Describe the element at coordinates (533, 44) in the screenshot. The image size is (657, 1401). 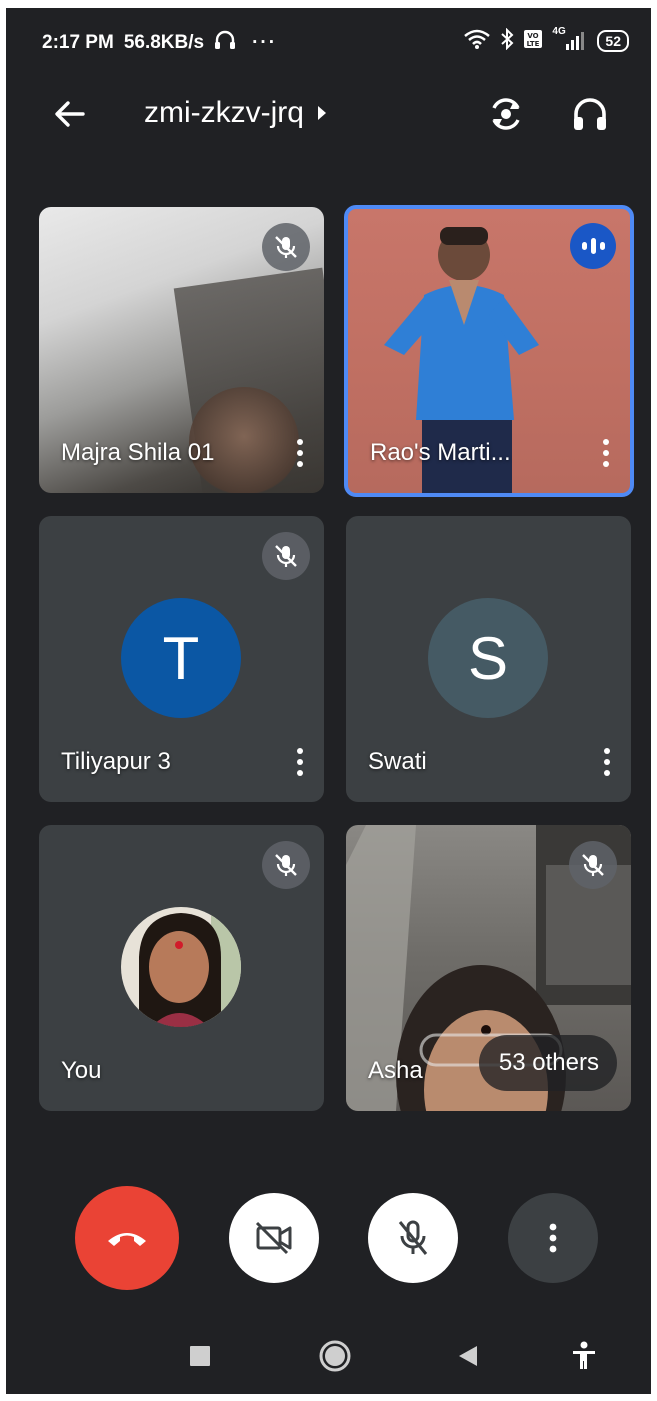
I see `svg-text: LTE` at that location.